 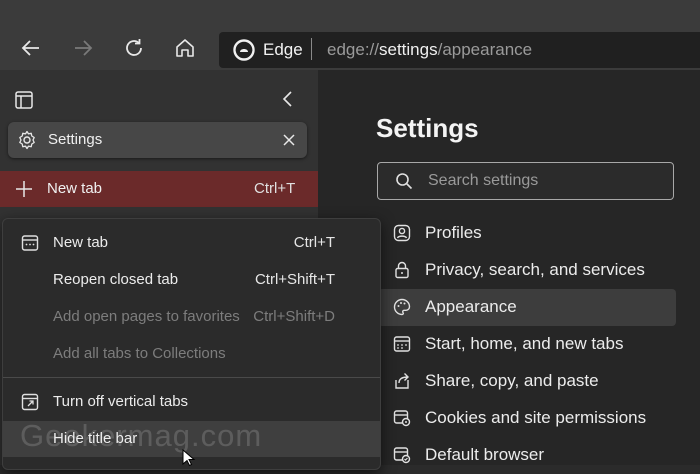 I want to click on tab-label: Settings, so click(x=75, y=139).